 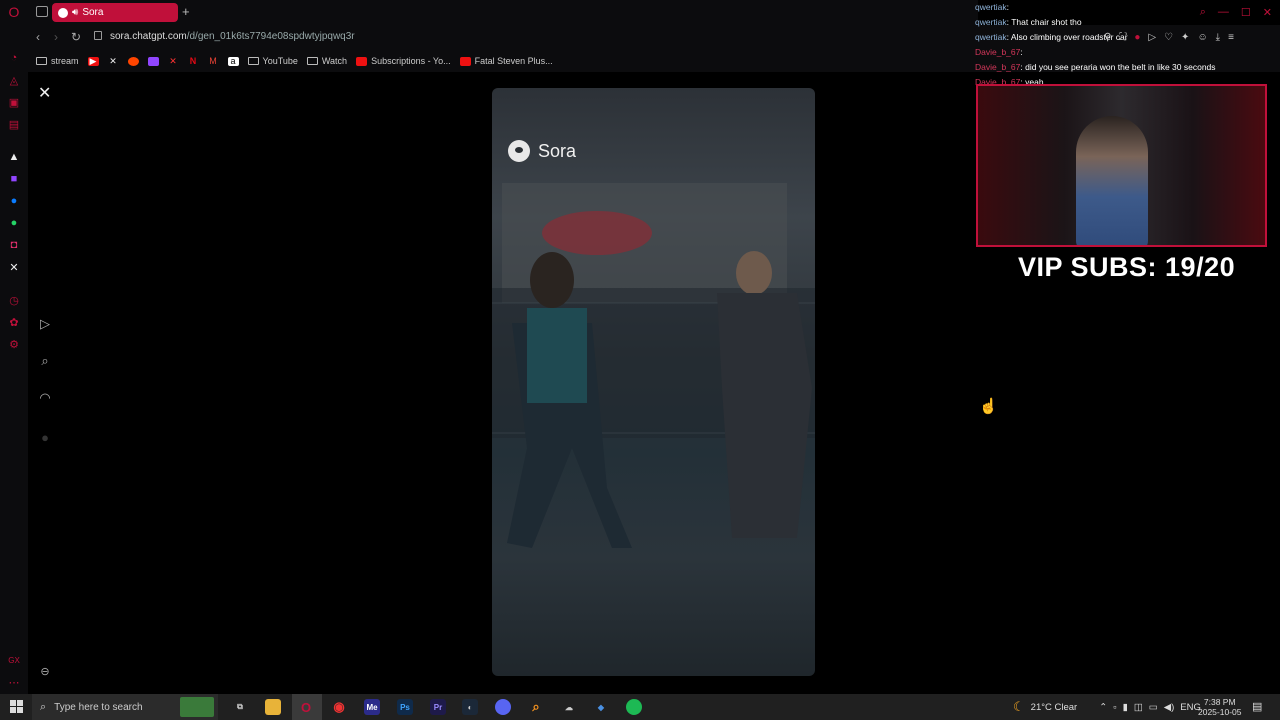 I want to click on twitch-icon: ■, so click(x=14, y=179).